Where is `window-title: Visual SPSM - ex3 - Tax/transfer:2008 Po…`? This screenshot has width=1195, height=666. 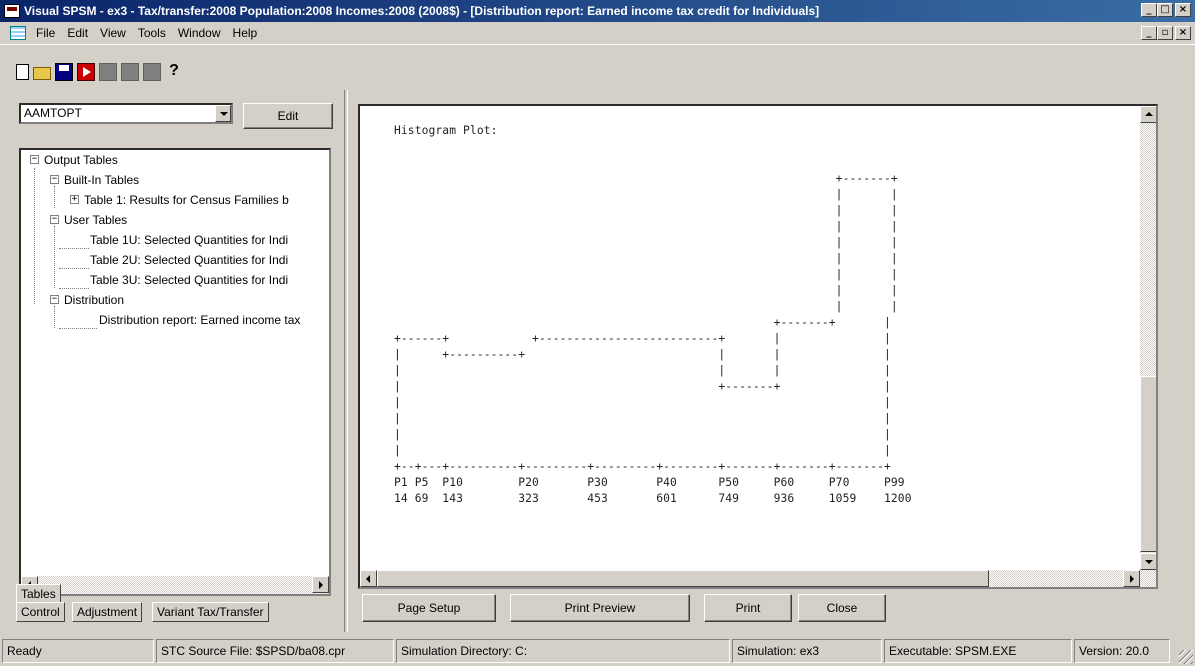 window-title: Visual SPSM - ex3 - Tax/transfer:2008 Po… is located at coordinates (422, 11).